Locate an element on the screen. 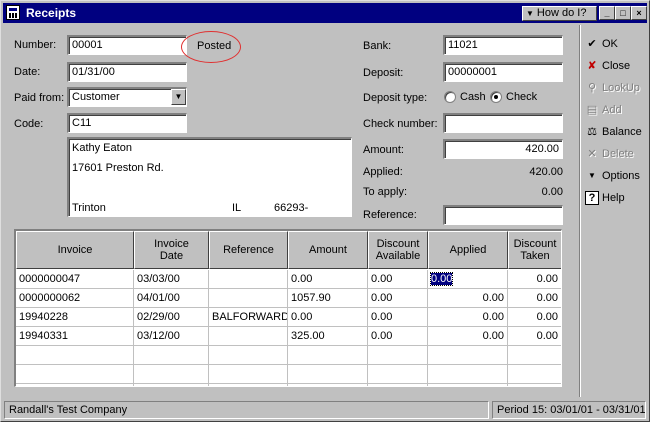 The height and width of the screenshot is (422, 650). lookup-button: ⚲ LookUp is located at coordinates (612, 88).